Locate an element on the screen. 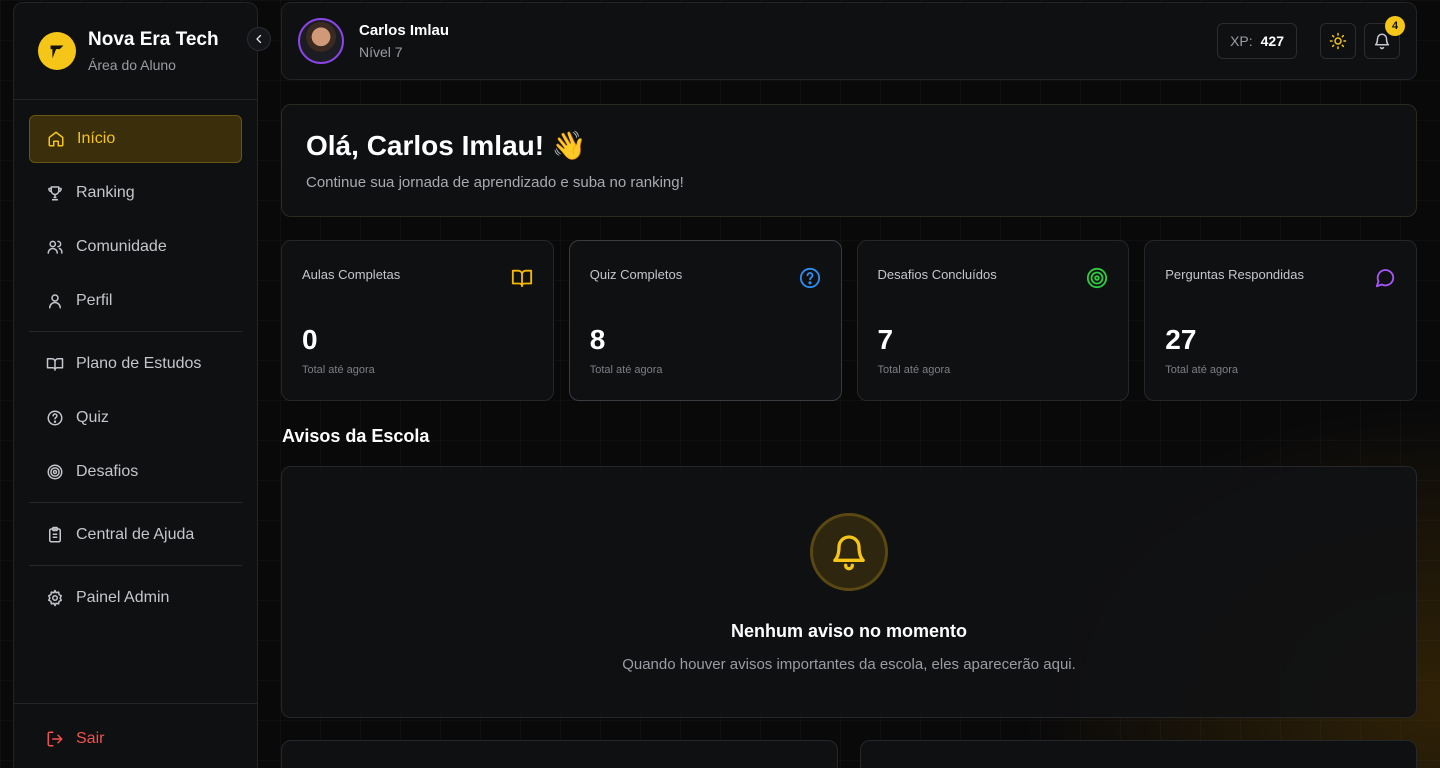 The width and height of the screenshot is (1440, 768). sidebar-item-label: Perfil is located at coordinates (94, 300).